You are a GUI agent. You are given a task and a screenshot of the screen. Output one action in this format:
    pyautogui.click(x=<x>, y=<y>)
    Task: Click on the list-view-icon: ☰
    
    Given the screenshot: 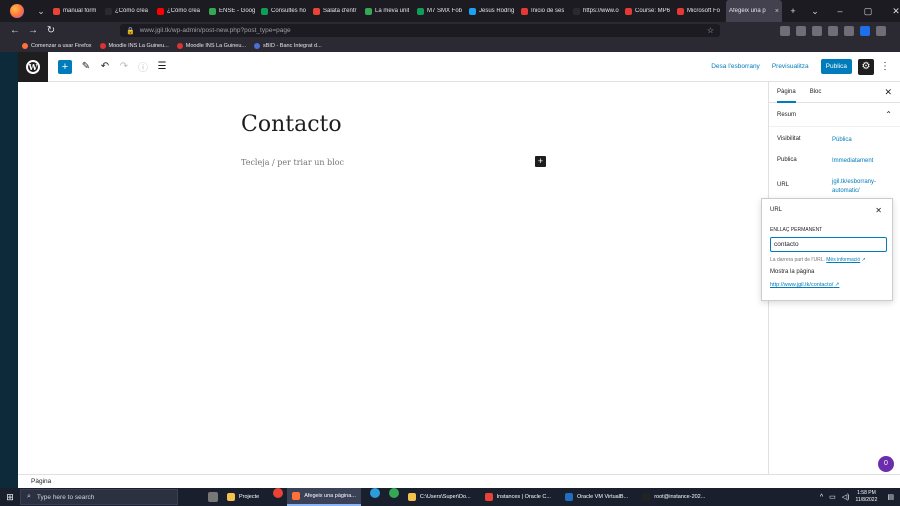 What is the action you would take?
    pyautogui.click(x=162, y=66)
    